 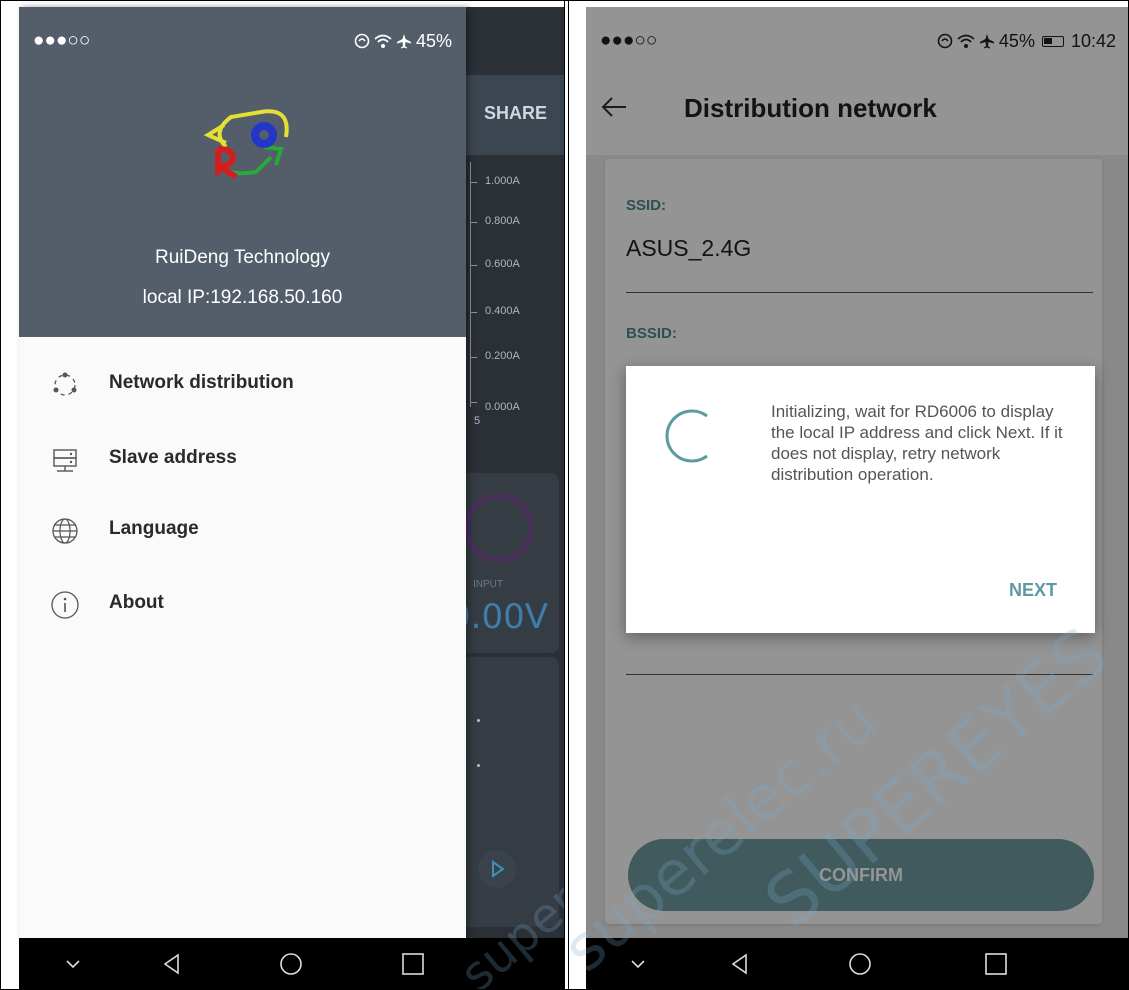 I want to click on nfc-icon, so click(x=362, y=41).